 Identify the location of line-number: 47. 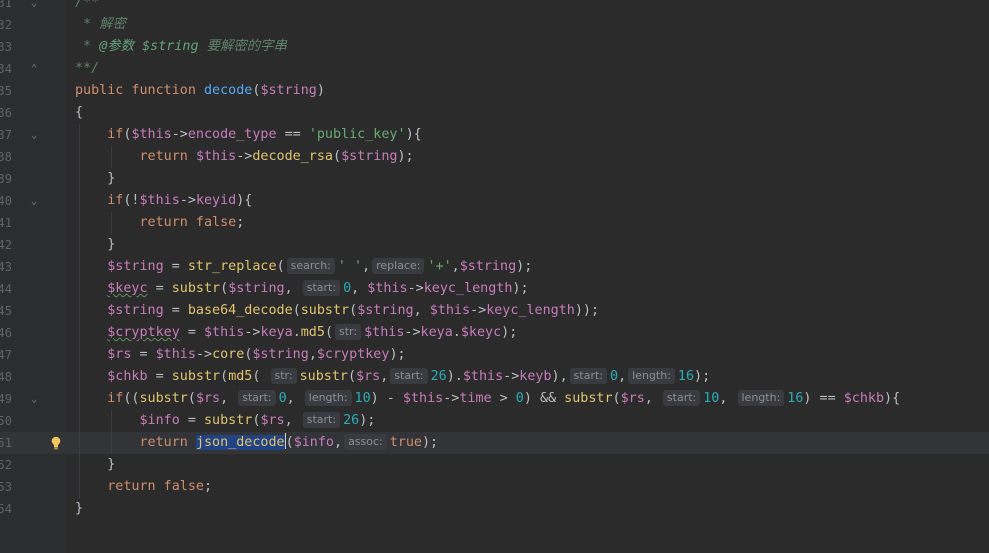
(6, 355).